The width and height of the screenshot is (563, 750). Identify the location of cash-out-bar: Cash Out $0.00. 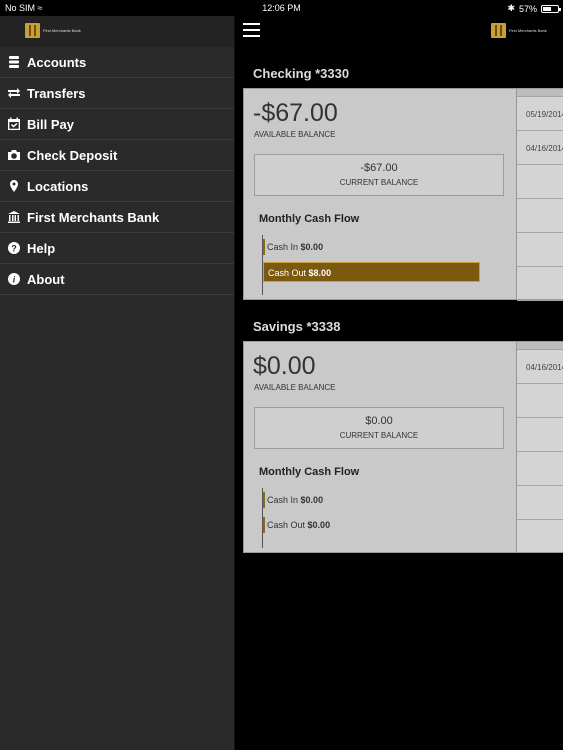
(296, 525).